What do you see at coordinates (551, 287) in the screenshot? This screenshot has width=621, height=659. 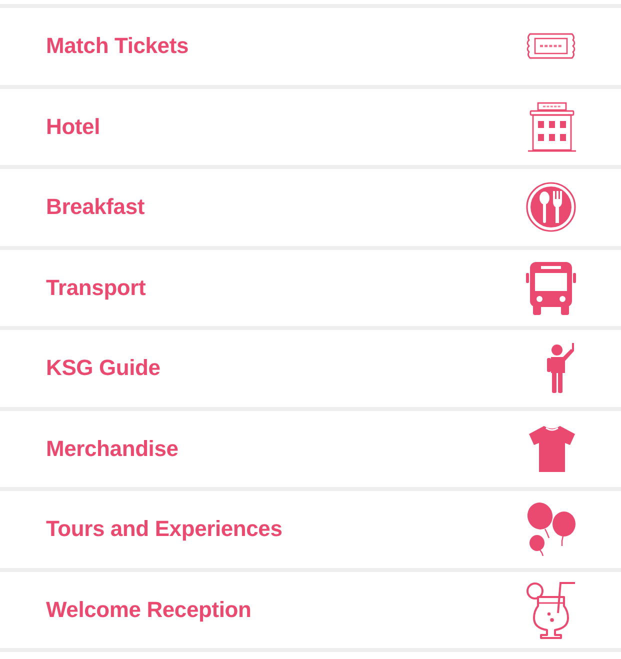 I see `bus-icon` at bounding box center [551, 287].